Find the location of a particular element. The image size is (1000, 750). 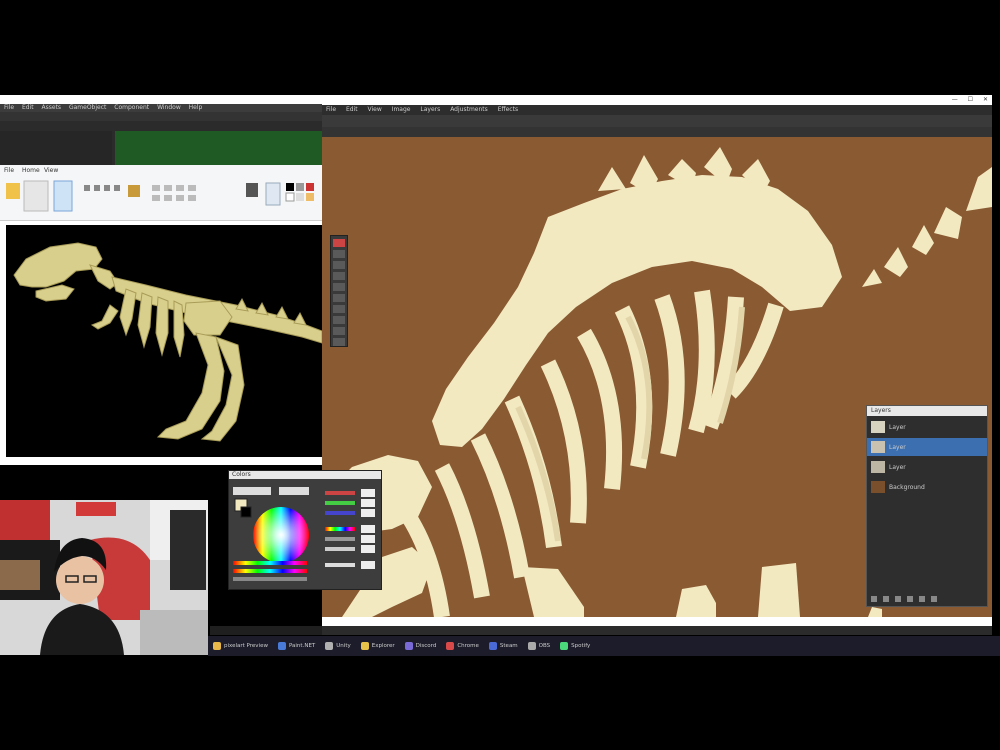

editor-titlebar: — ☐ ✕ is located at coordinates (657, 100).